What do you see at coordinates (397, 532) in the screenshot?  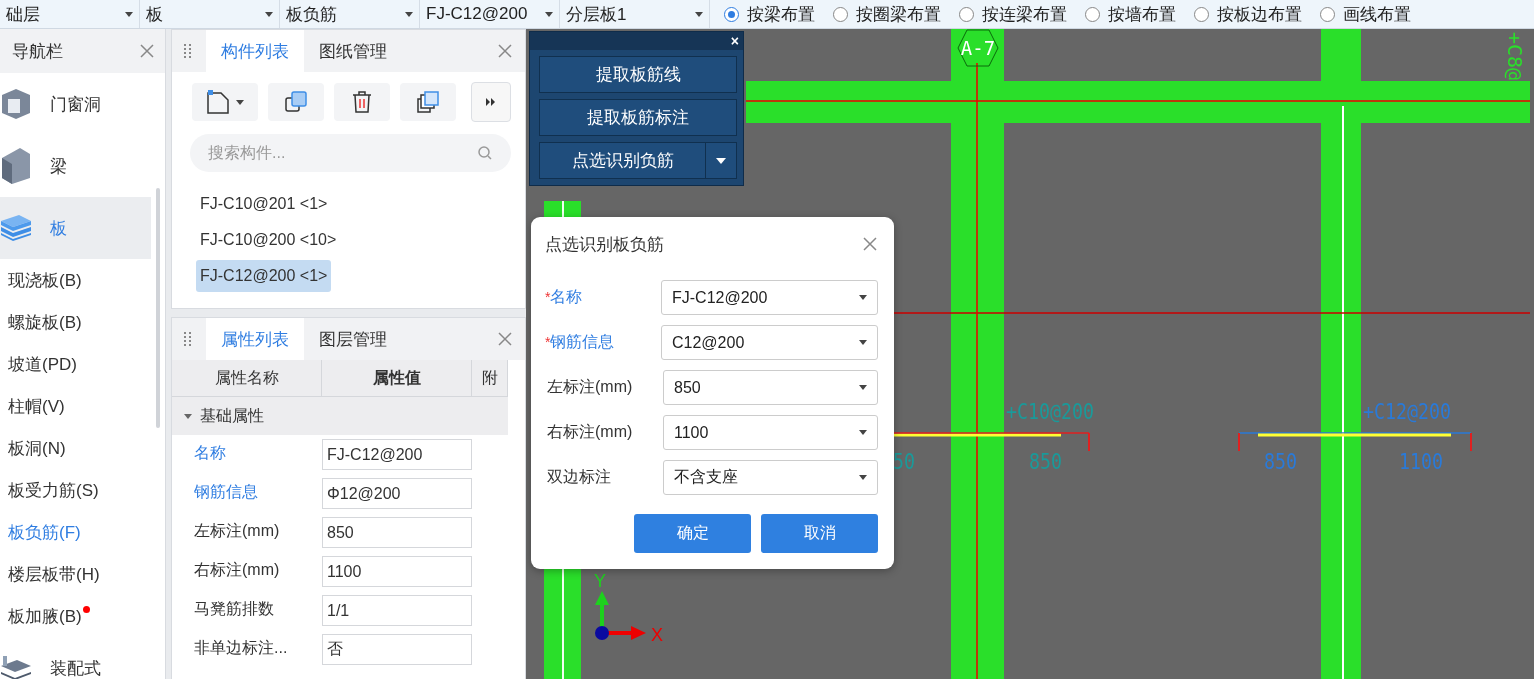 I see `property-value-field: 850` at bounding box center [397, 532].